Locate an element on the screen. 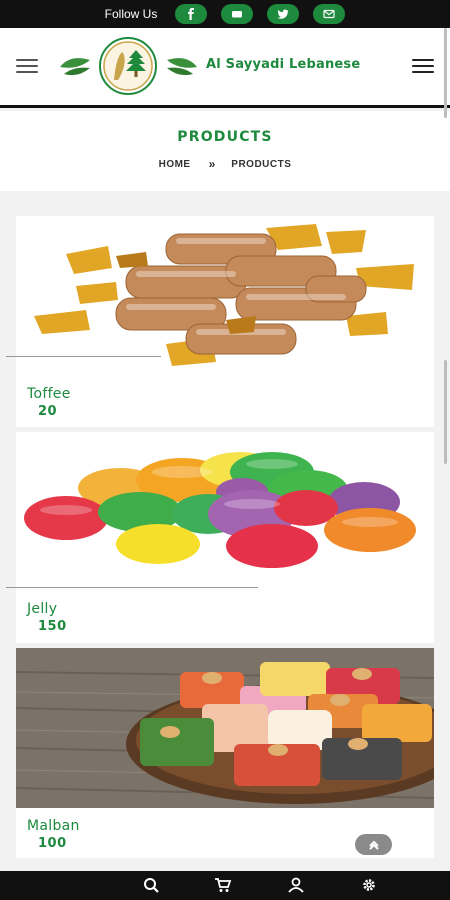 This screenshot has width=450, height=900. product-name: Toffee is located at coordinates (49, 394).